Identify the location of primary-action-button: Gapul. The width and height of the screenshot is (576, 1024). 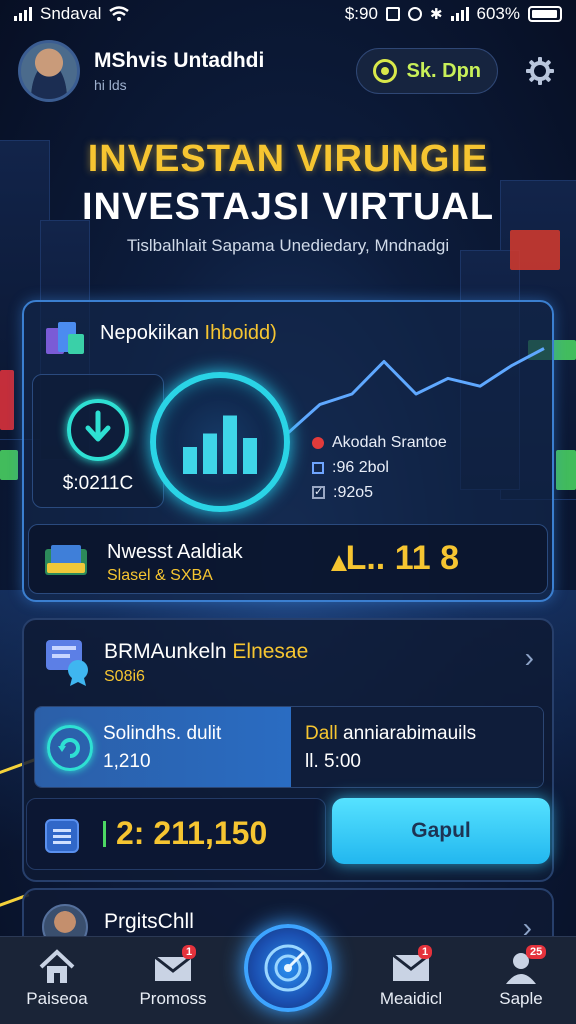
(441, 831).